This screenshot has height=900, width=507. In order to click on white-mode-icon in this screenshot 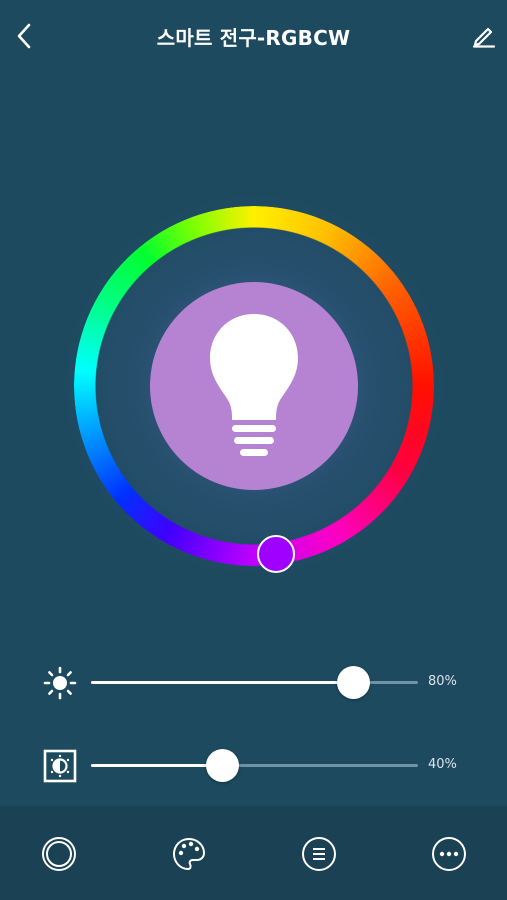, I will do `click(59, 854)`.